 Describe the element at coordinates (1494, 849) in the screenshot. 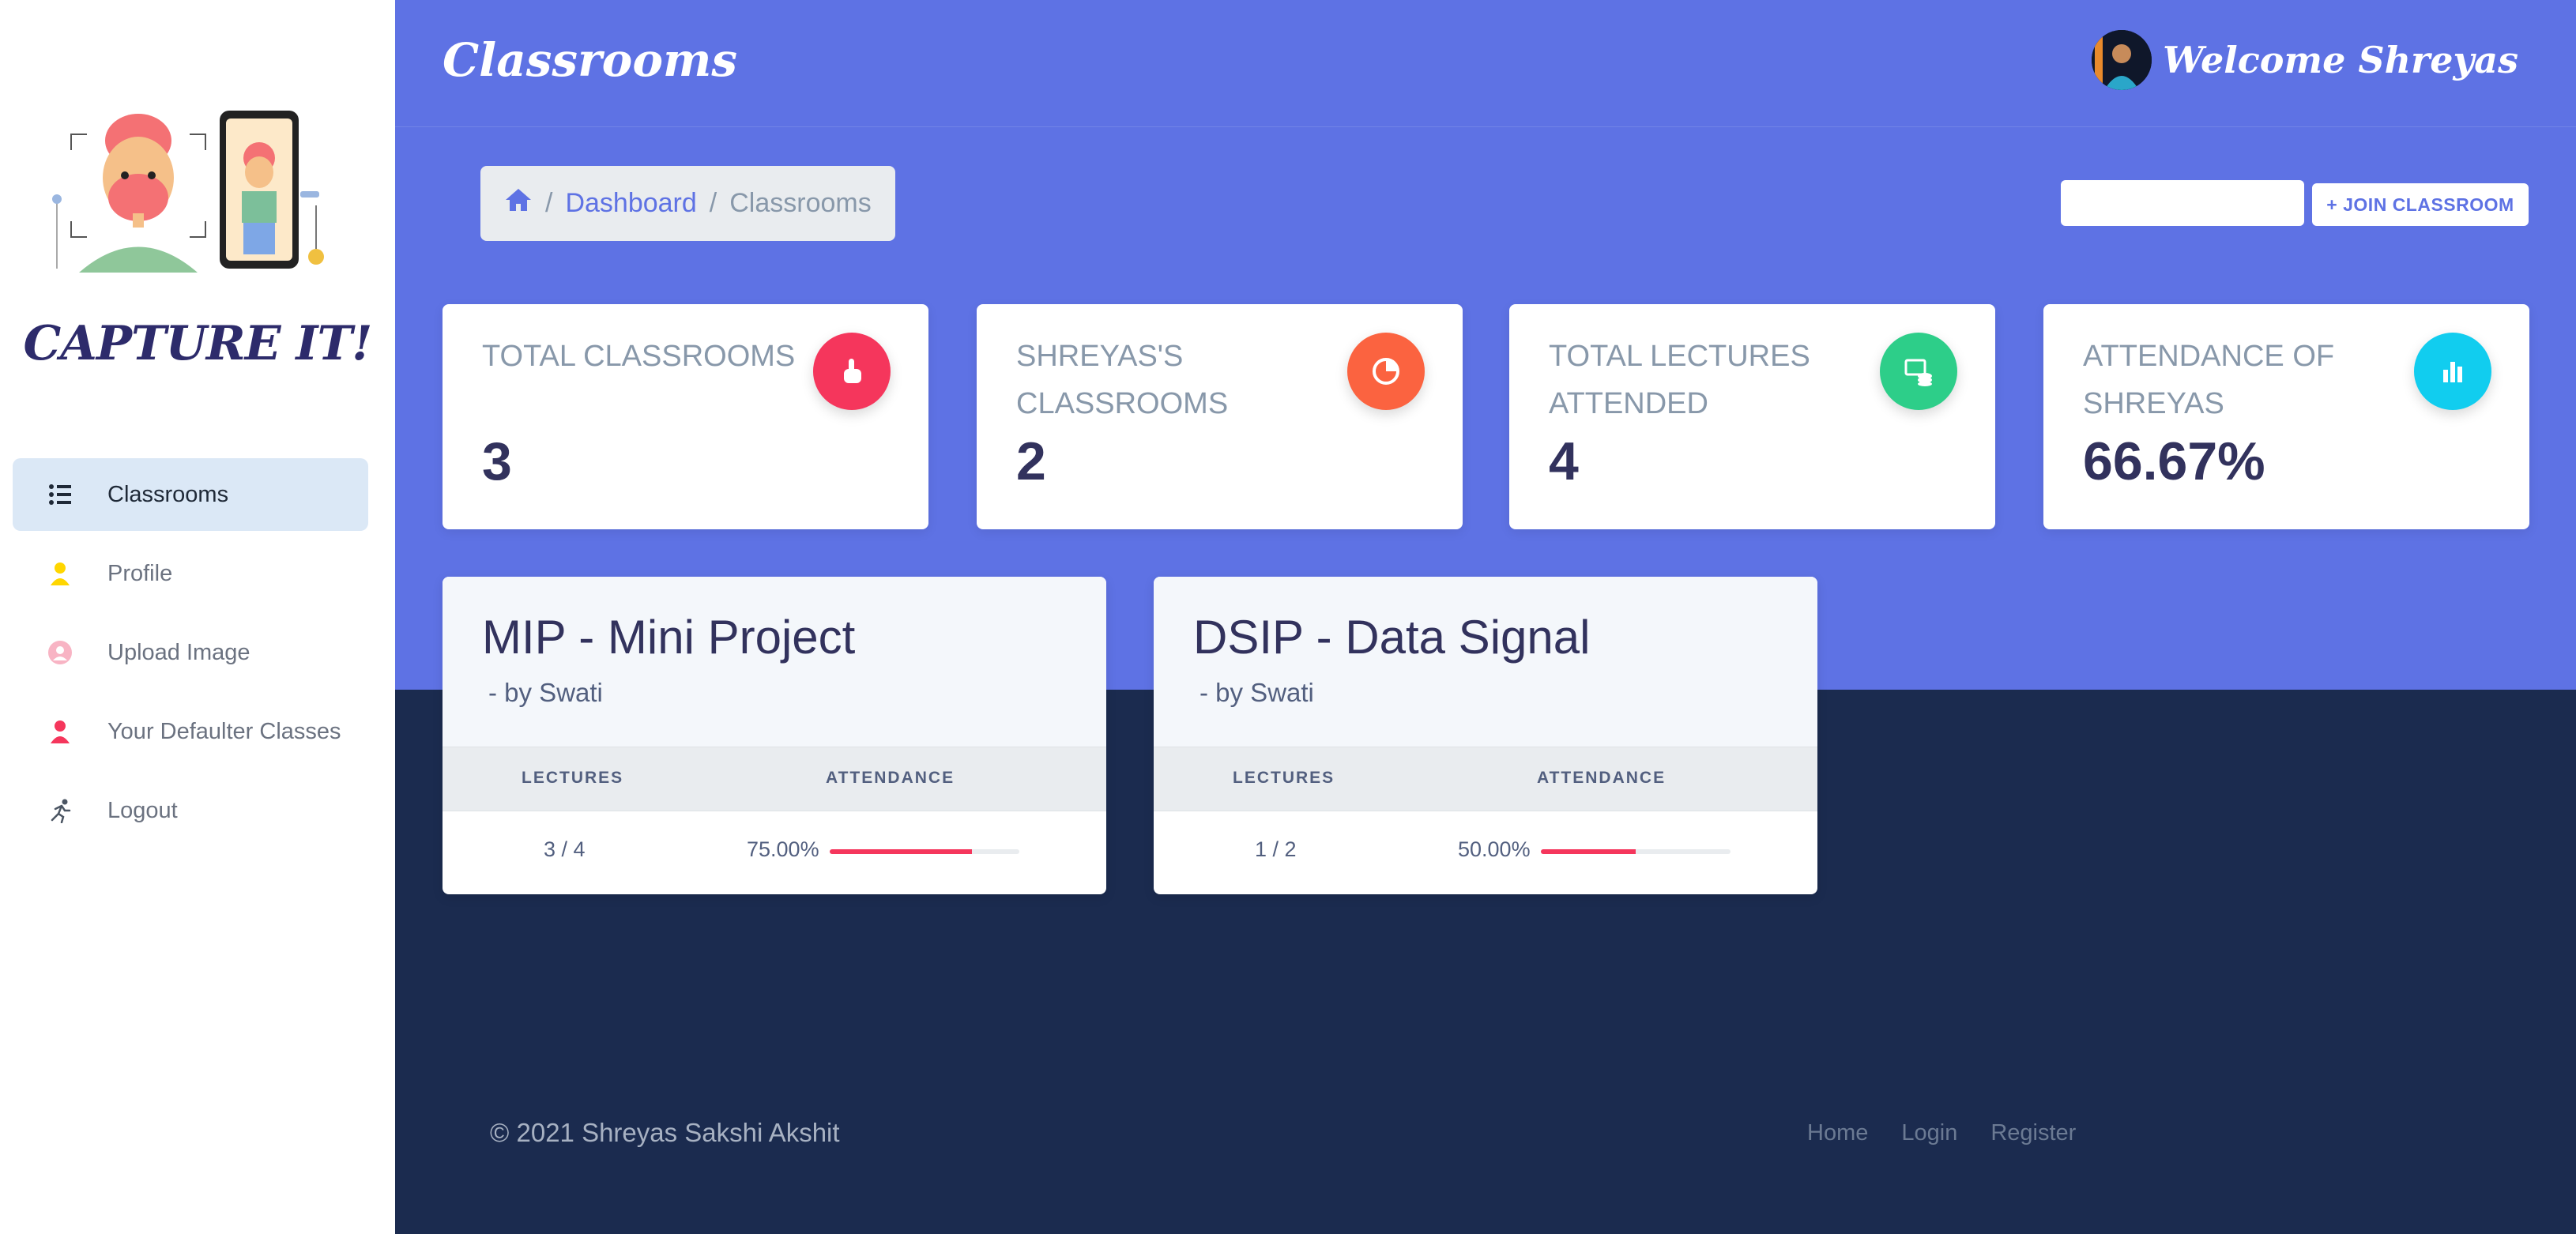

I see `attendance-value: 50.00%` at that location.